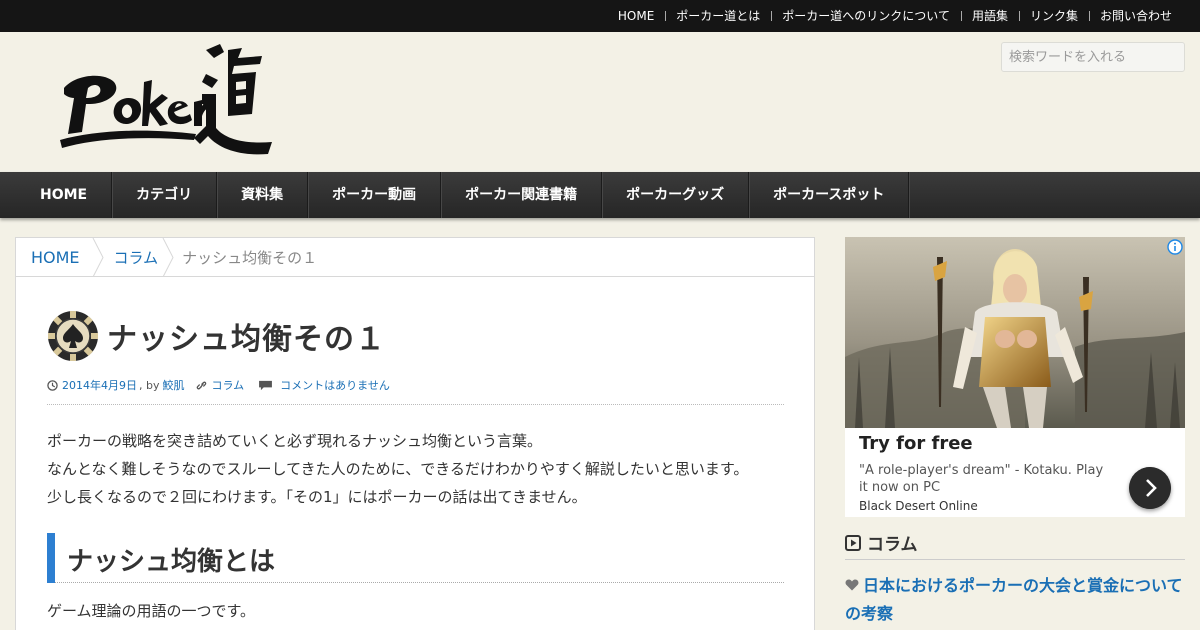  Describe the element at coordinates (55, 257) in the screenshot. I see `breadcrumb-home-label: HOME` at that location.